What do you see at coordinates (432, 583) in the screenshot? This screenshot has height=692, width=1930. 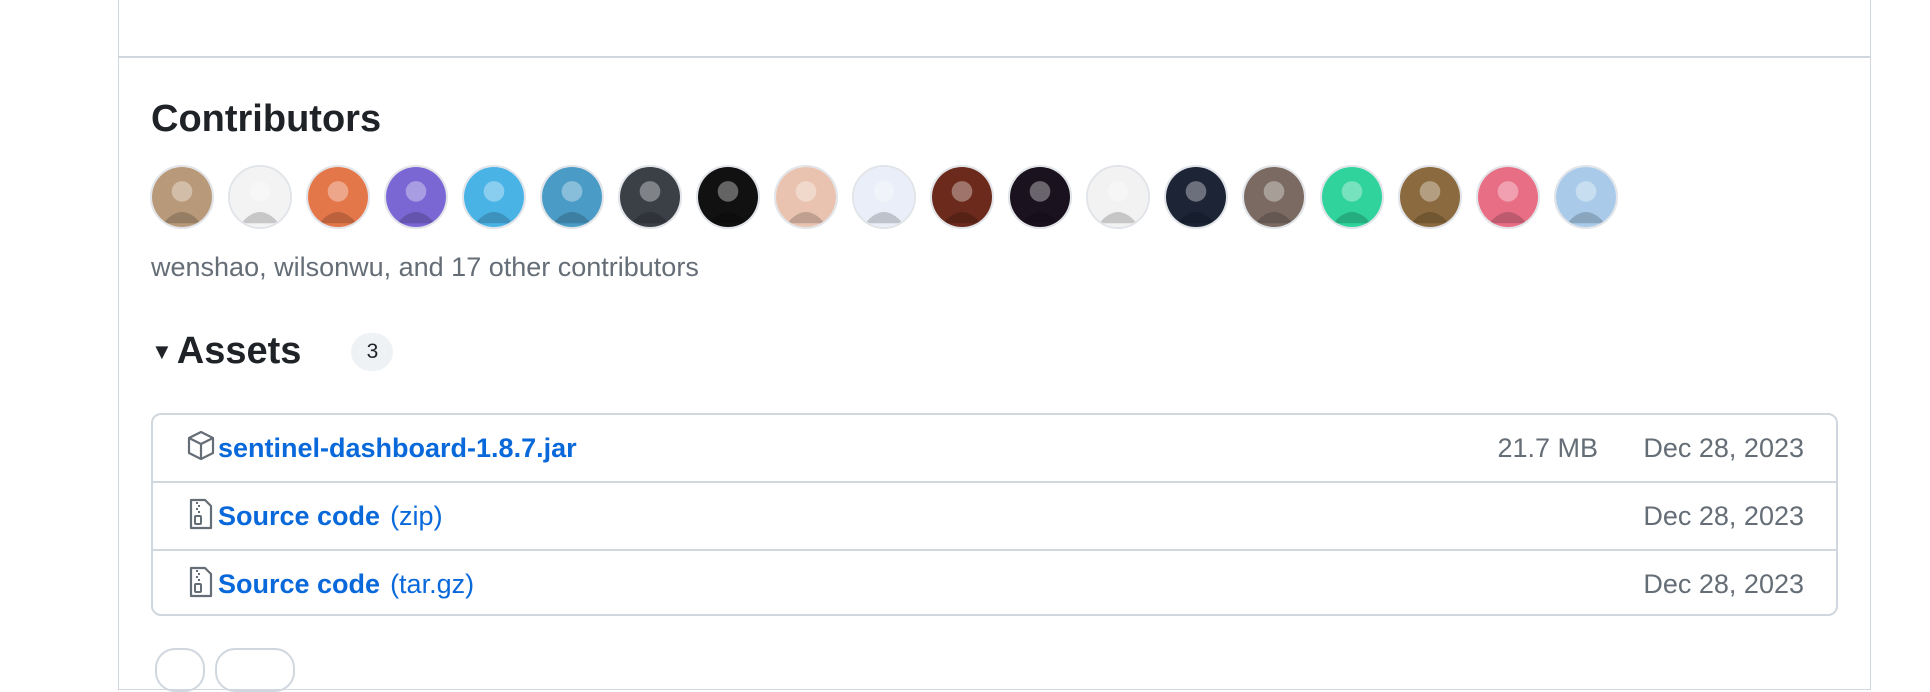 I see `asset-format: (tar.gz)` at bounding box center [432, 583].